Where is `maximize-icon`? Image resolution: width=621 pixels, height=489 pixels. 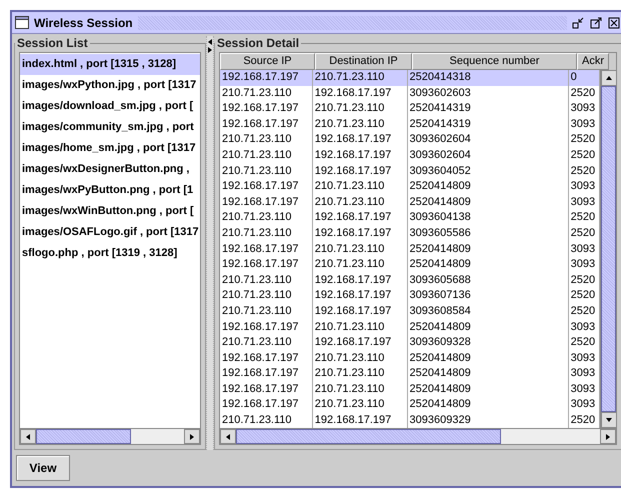
maximize-icon is located at coordinates (596, 22).